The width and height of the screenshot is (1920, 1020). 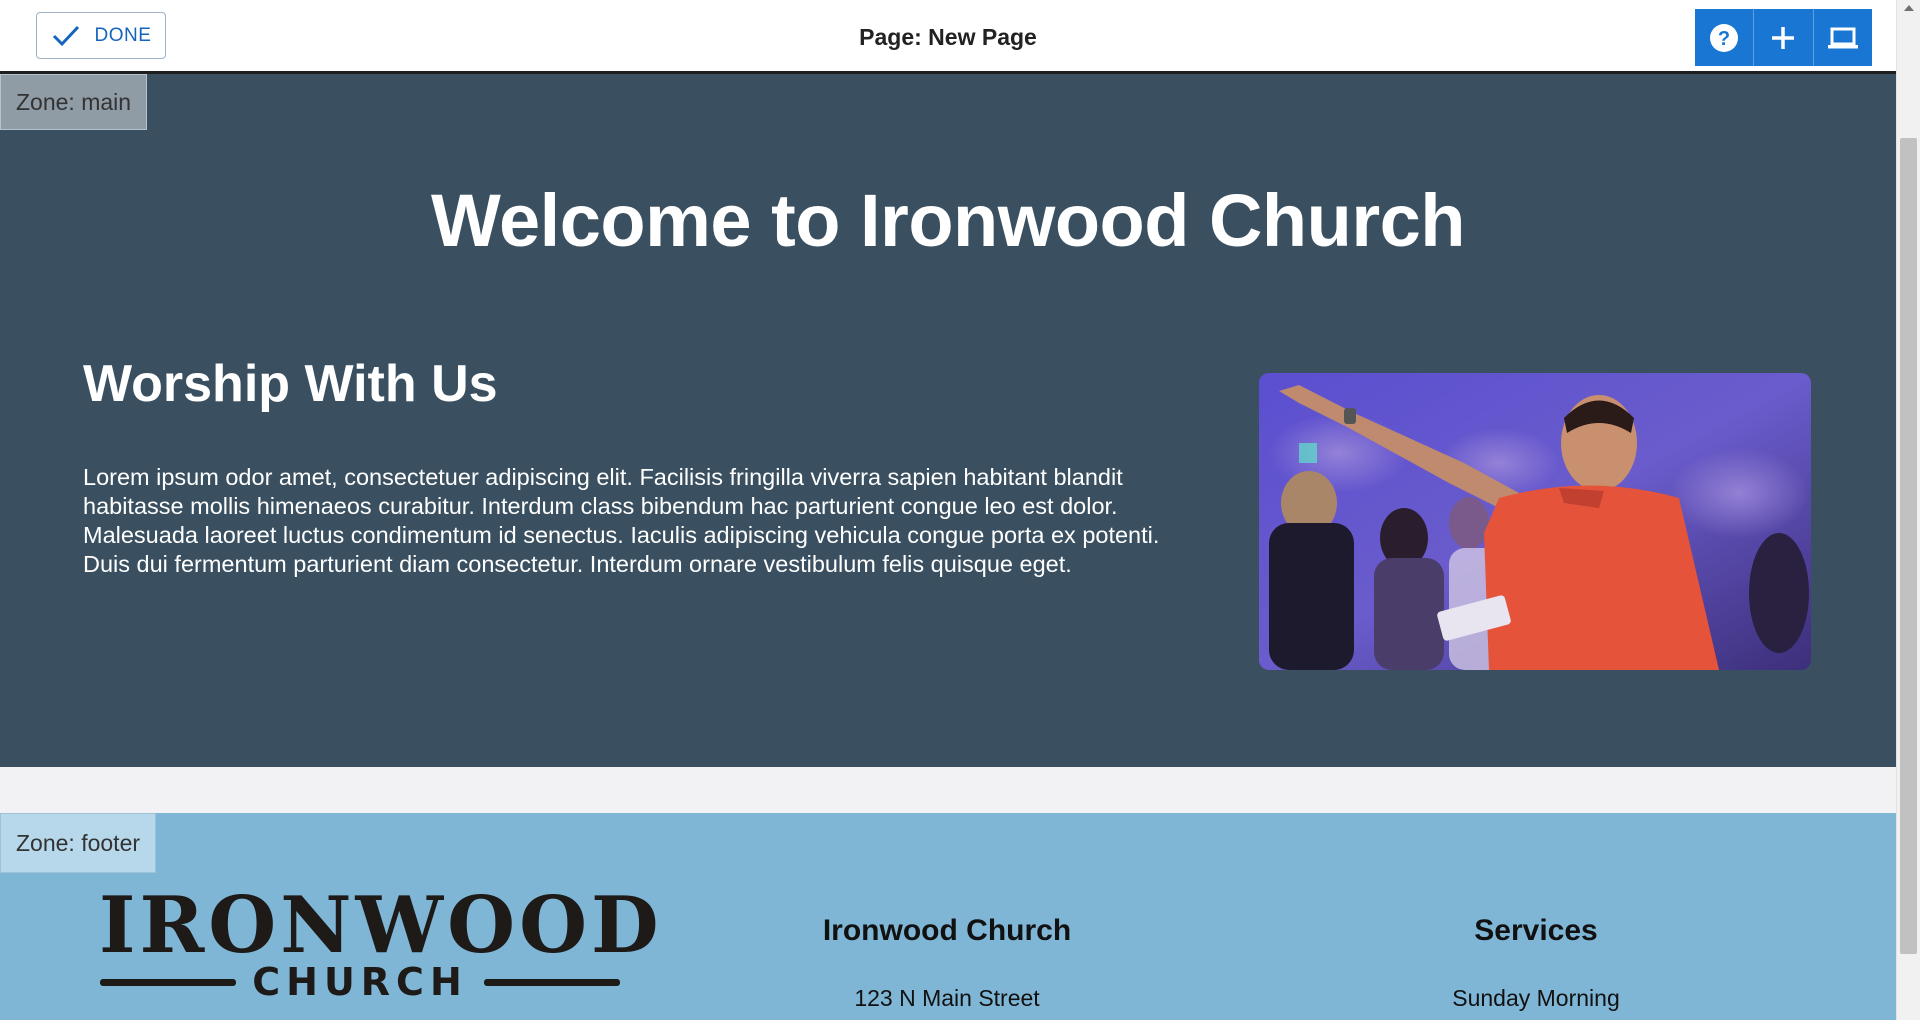 I want to click on vertical-scrollbar, so click(x=1908, y=510).